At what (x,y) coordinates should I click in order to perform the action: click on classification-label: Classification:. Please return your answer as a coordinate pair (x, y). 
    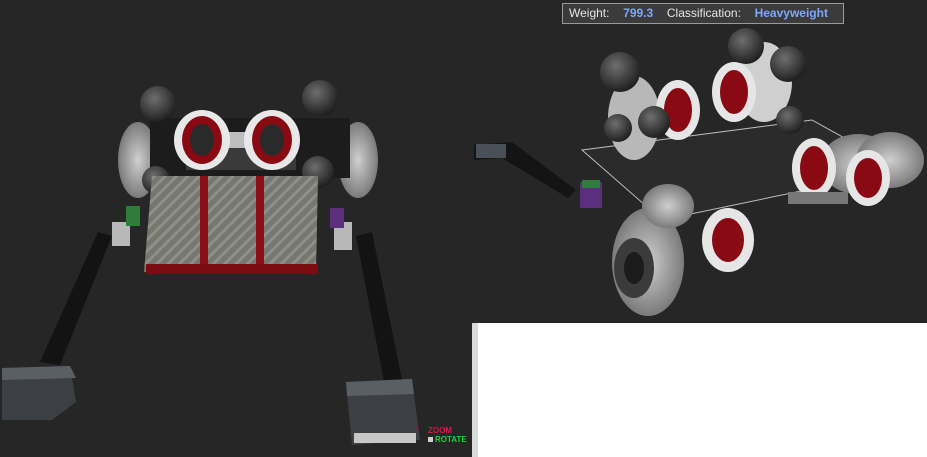
    Looking at the image, I should click on (703, 13).